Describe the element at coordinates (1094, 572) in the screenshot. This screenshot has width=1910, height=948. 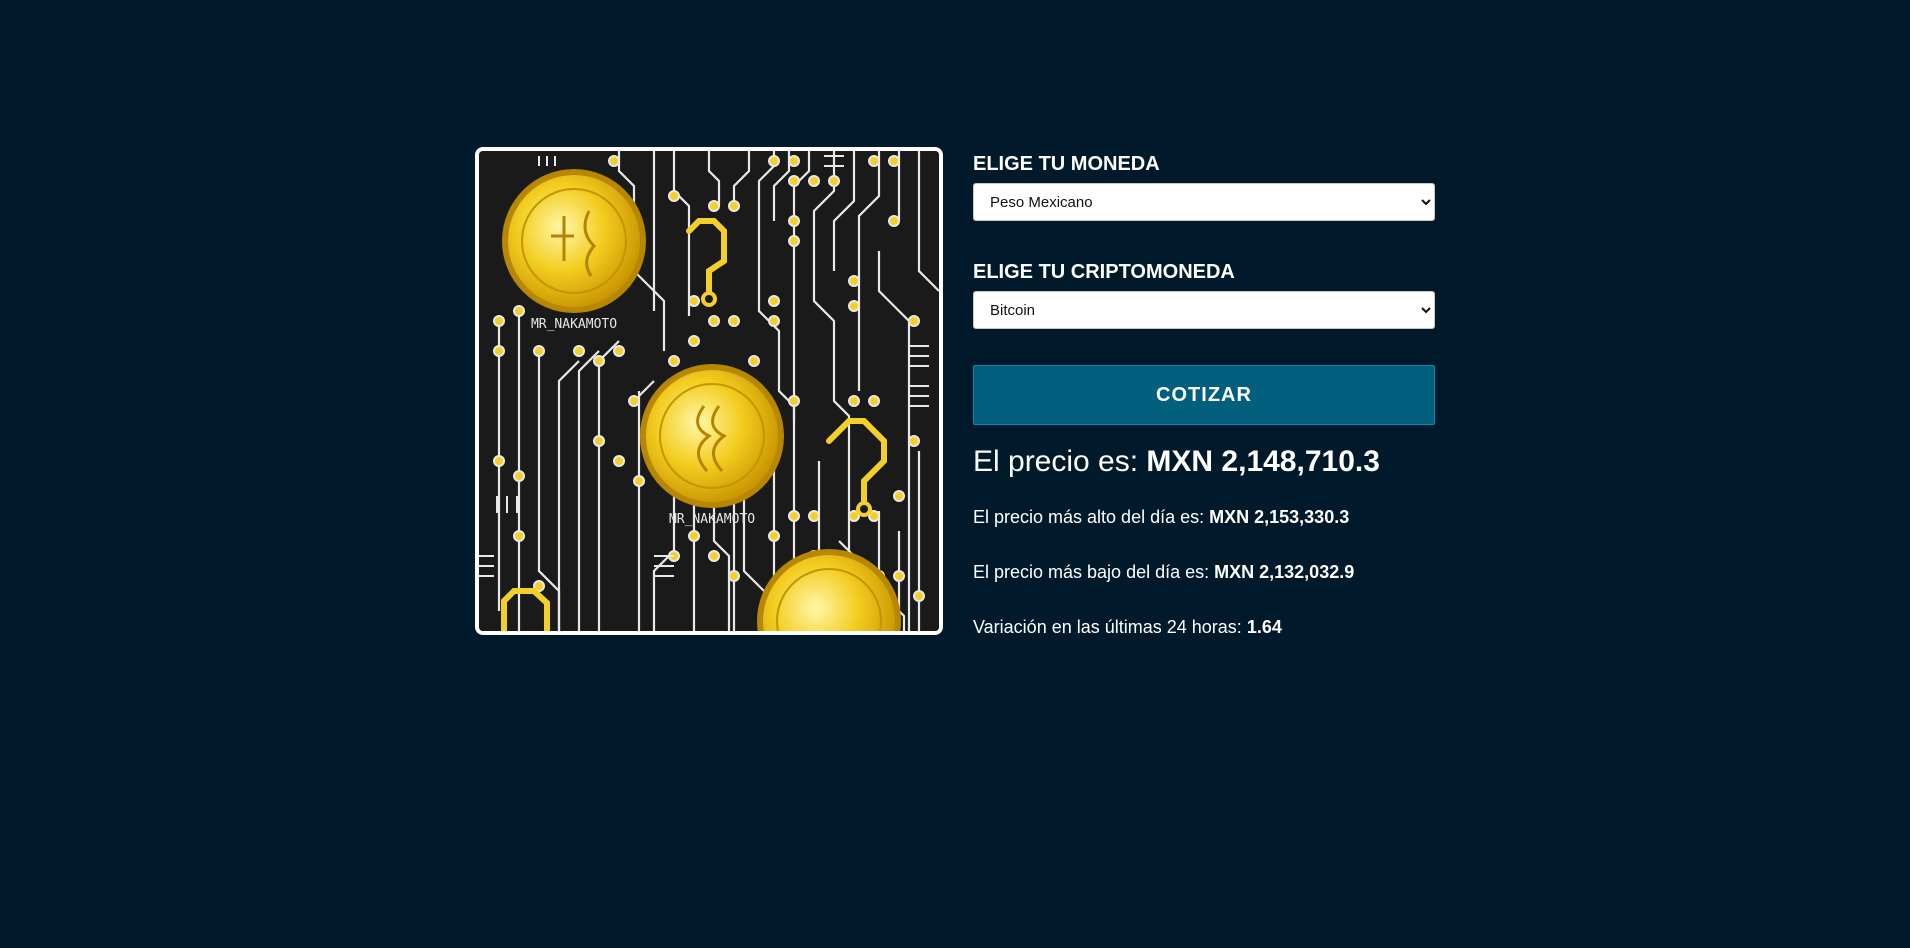
I see `low-price-label: El precio más bajo del día es:` at that location.